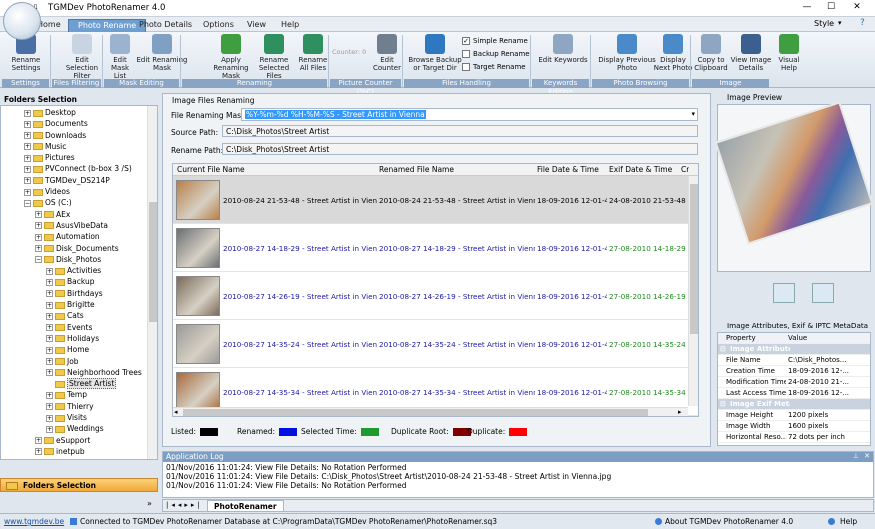 The image size is (875, 529). What do you see at coordinates (856, 456) in the screenshot?
I see `pin-icon: ⊥` at bounding box center [856, 456].